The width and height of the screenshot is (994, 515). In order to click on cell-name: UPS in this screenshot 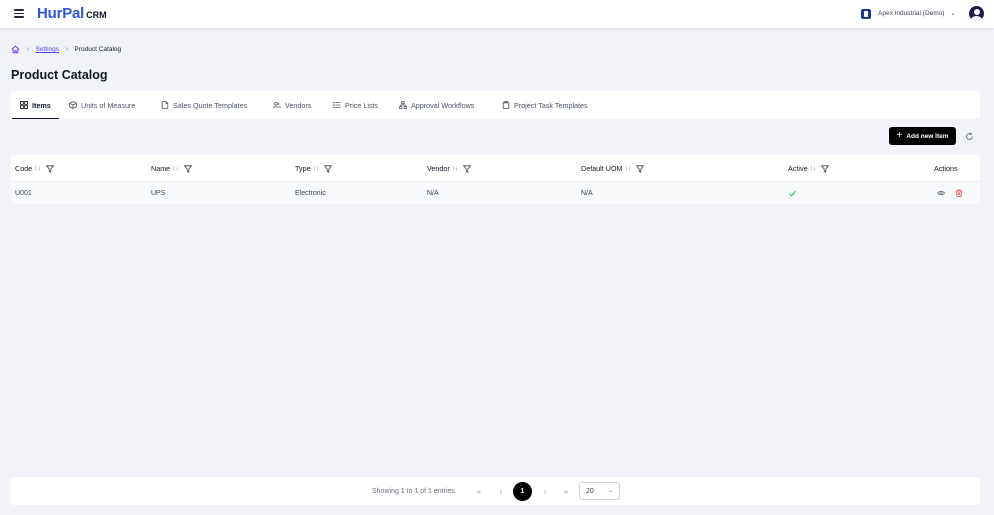, I will do `click(158, 193)`.